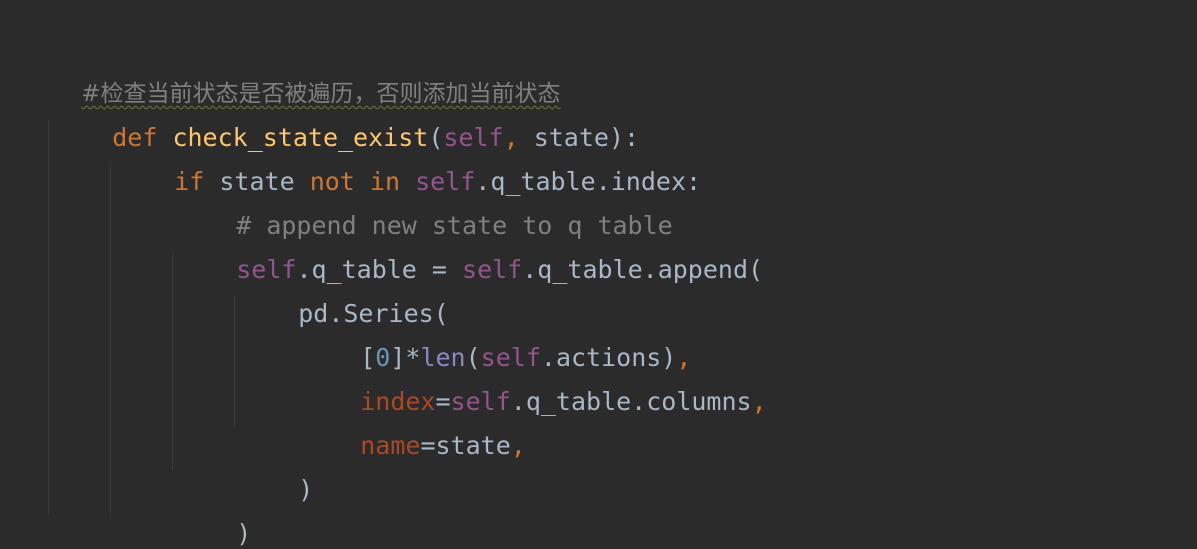 Image resolution: width=1197 pixels, height=549 pixels. Describe the element at coordinates (492, 269) in the screenshot. I see `self-ref: self` at that location.